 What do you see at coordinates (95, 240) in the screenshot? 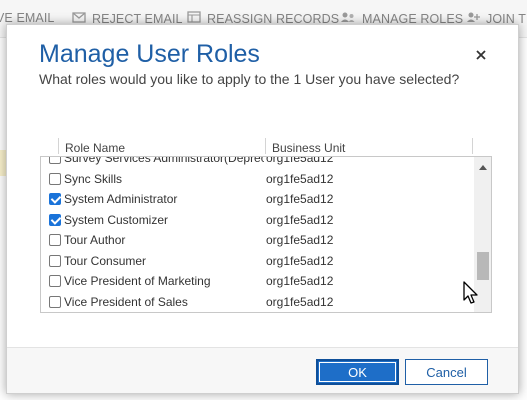
I see `role-name: Tour Author` at bounding box center [95, 240].